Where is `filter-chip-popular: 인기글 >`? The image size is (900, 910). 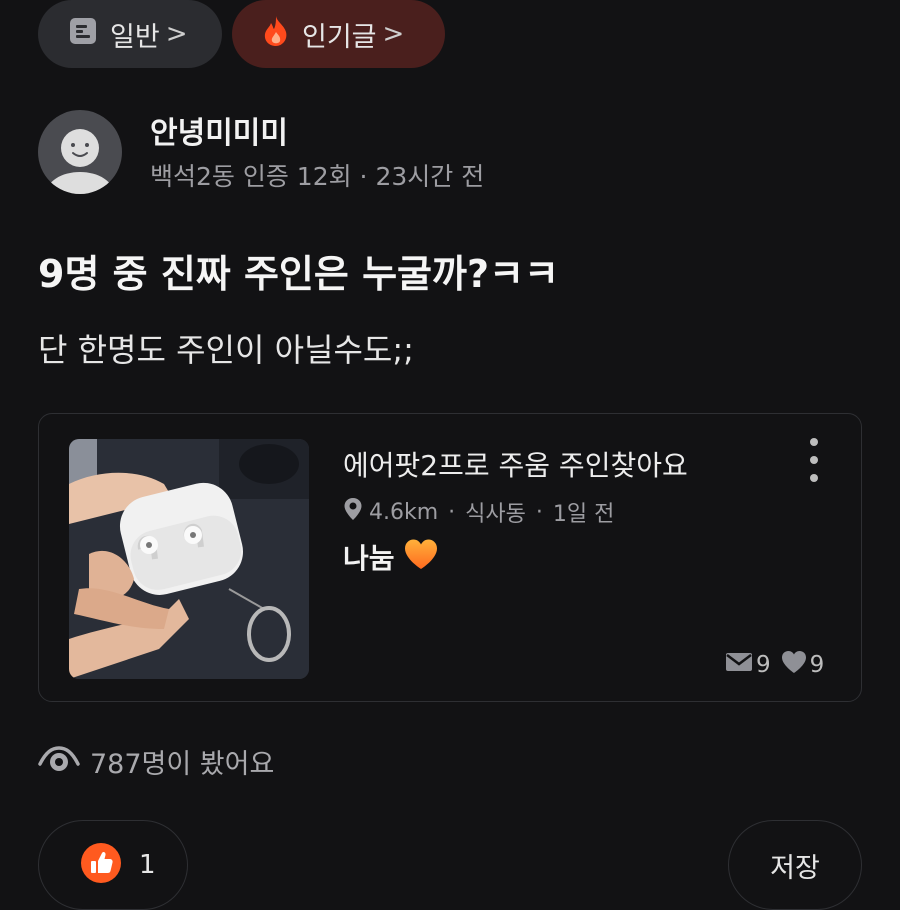 filter-chip-popular: 인기글 > is located at coordinates (338, 34).